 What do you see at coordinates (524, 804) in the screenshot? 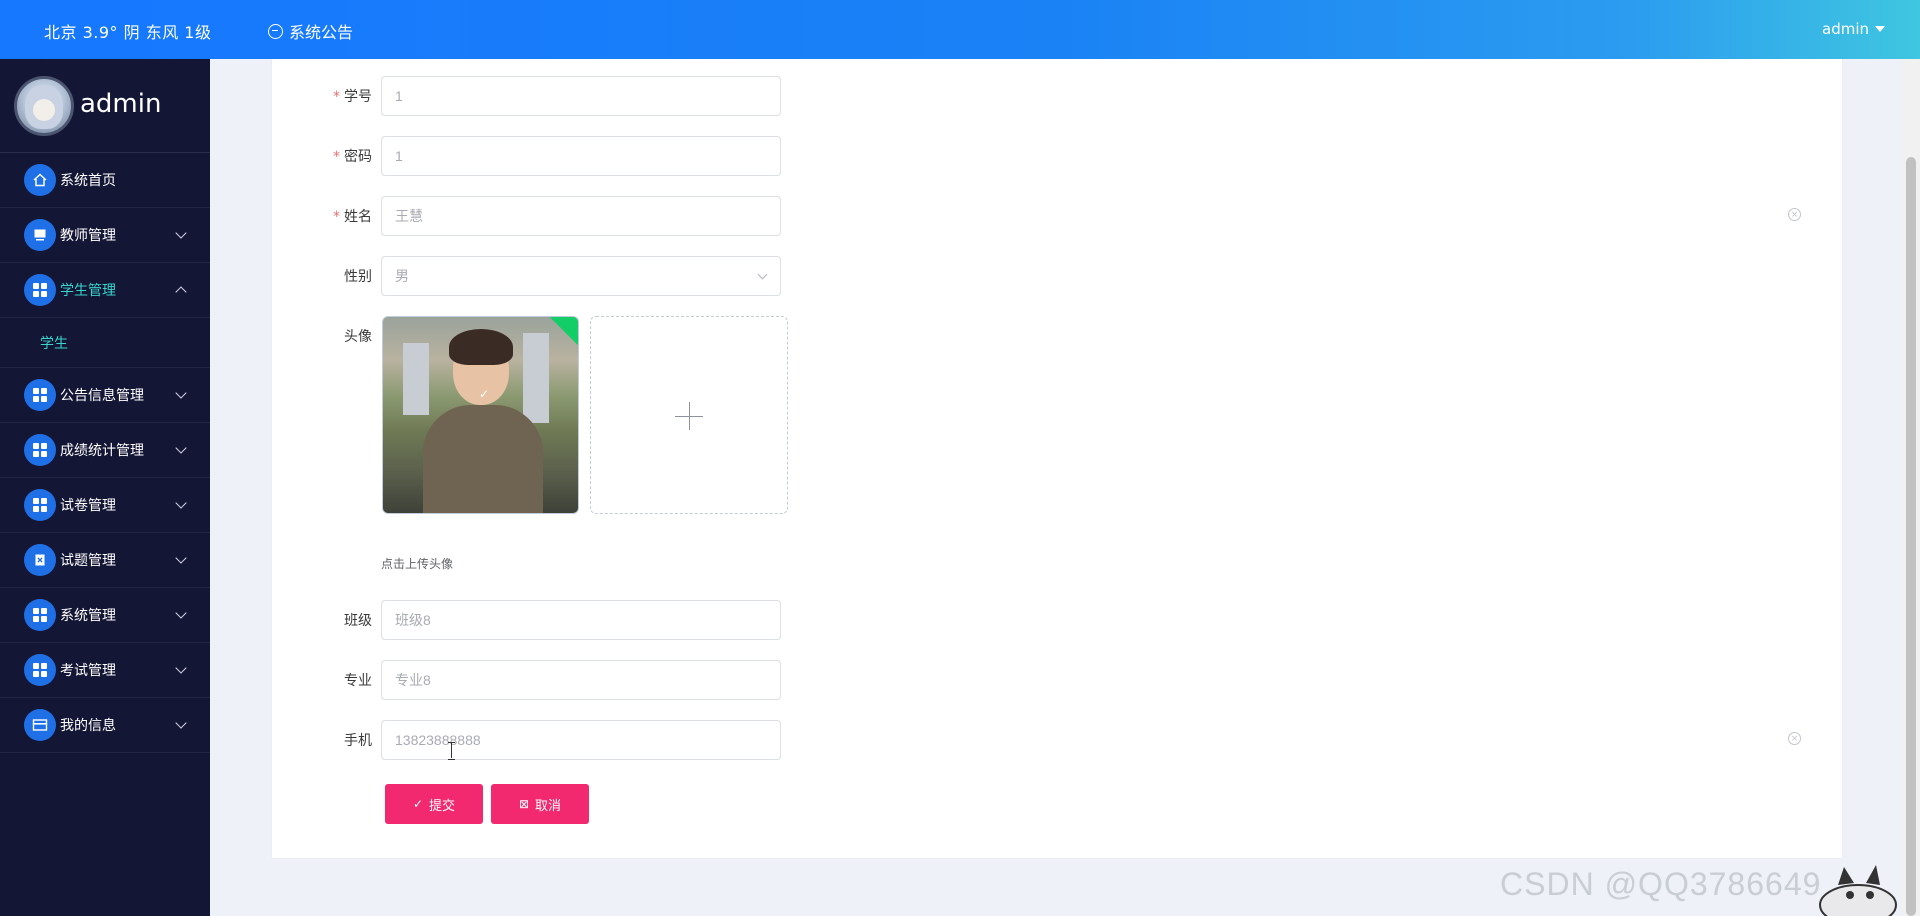
I see `close-square-icon: ⊠` at bounding box center [524, 804].